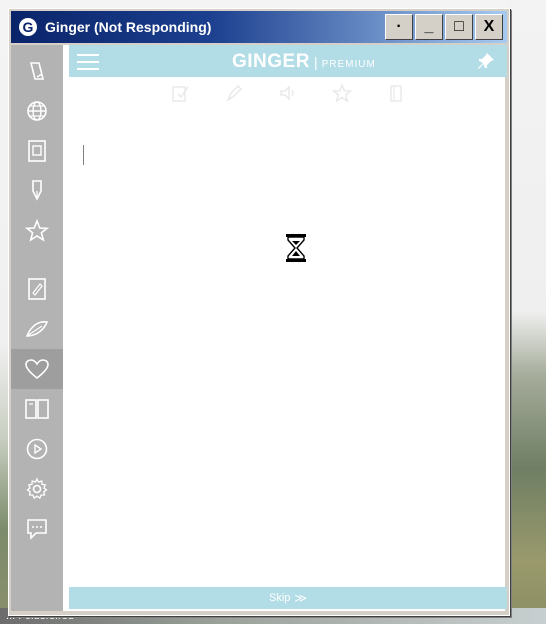 The width and height of the screenshot is (546, 624). I want to click on favorite-icon, so click(342, 93).